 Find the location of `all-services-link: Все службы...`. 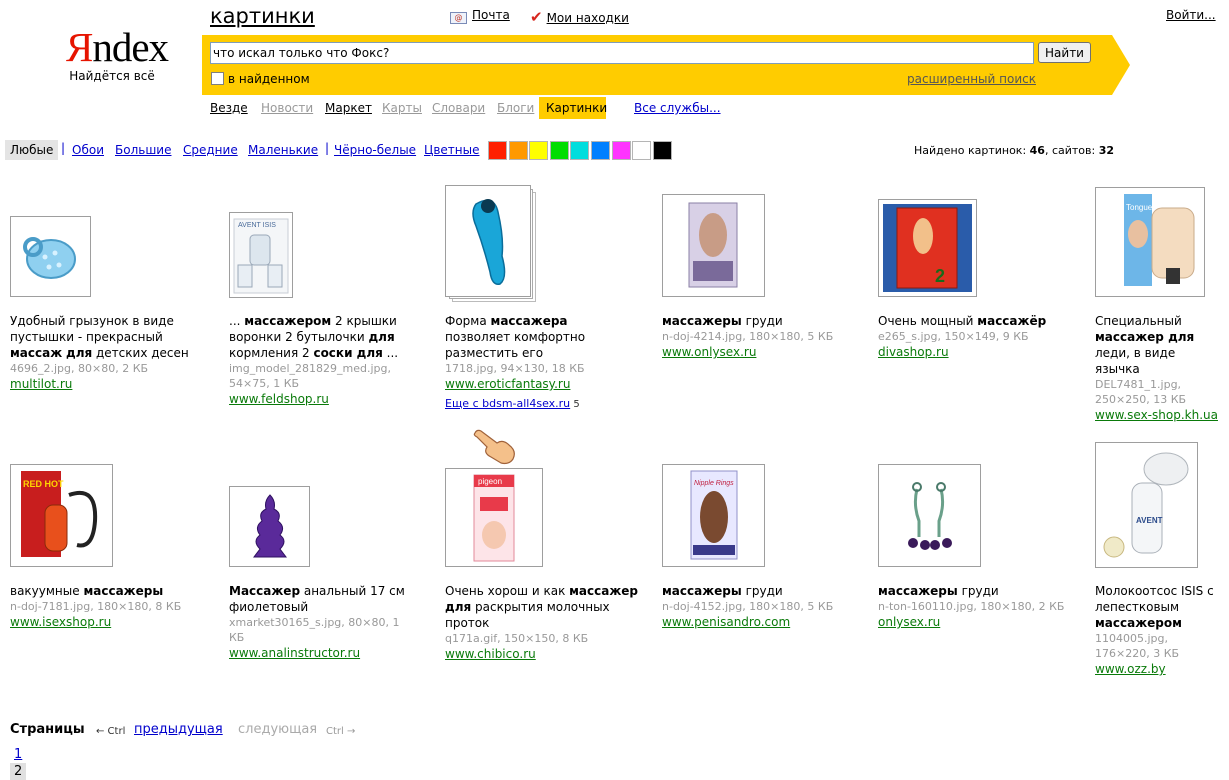

all-services-link: Все службы... is located at coordinates (677, 108).